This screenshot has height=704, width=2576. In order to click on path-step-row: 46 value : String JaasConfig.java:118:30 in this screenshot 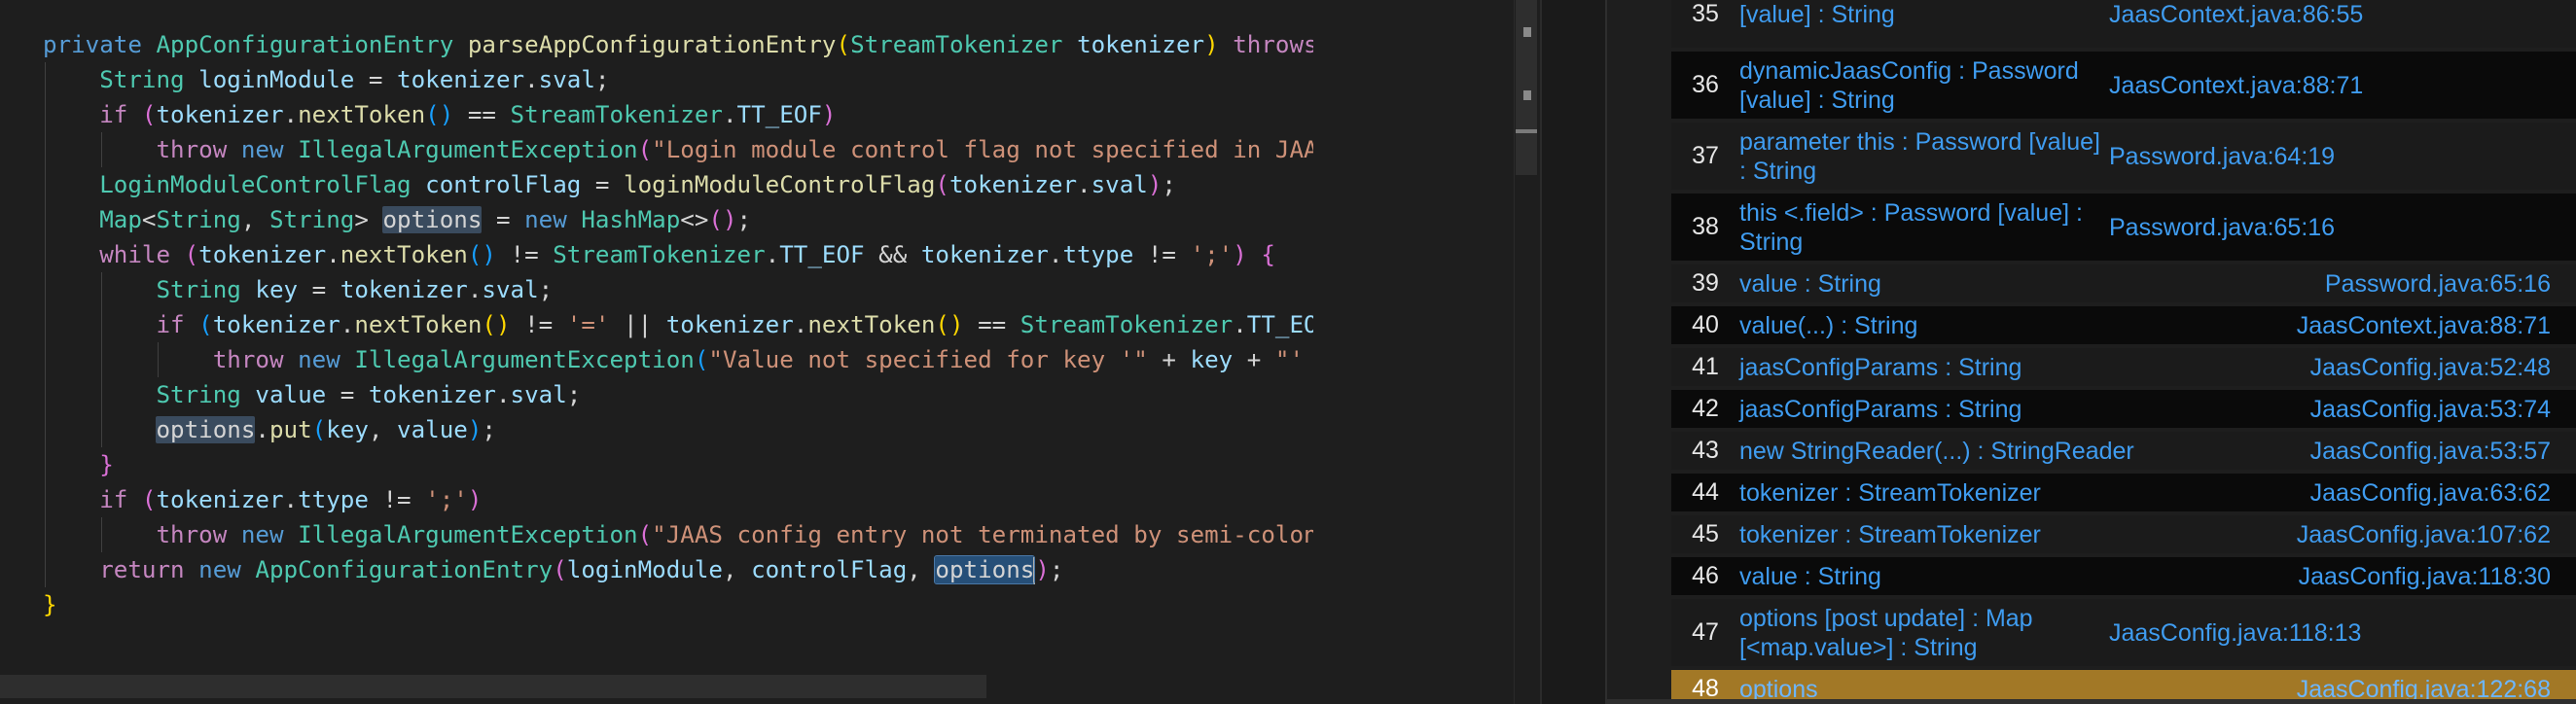, I will do `click(2123, 576)`.